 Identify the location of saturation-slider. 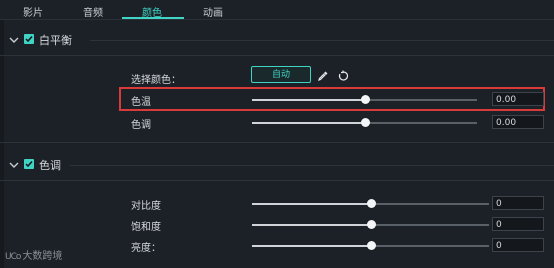
(370, 224).